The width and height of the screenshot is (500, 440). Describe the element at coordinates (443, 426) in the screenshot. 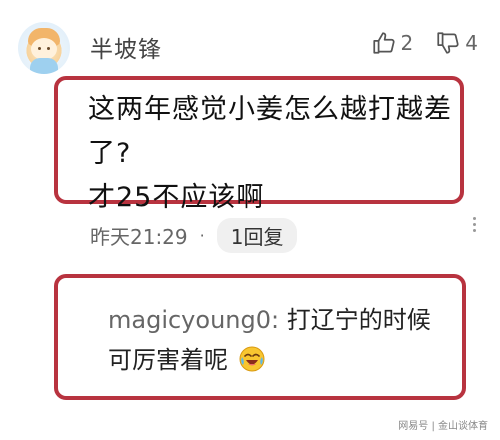

I see `watermark: 网易号 | 金山谈体育` at that location.